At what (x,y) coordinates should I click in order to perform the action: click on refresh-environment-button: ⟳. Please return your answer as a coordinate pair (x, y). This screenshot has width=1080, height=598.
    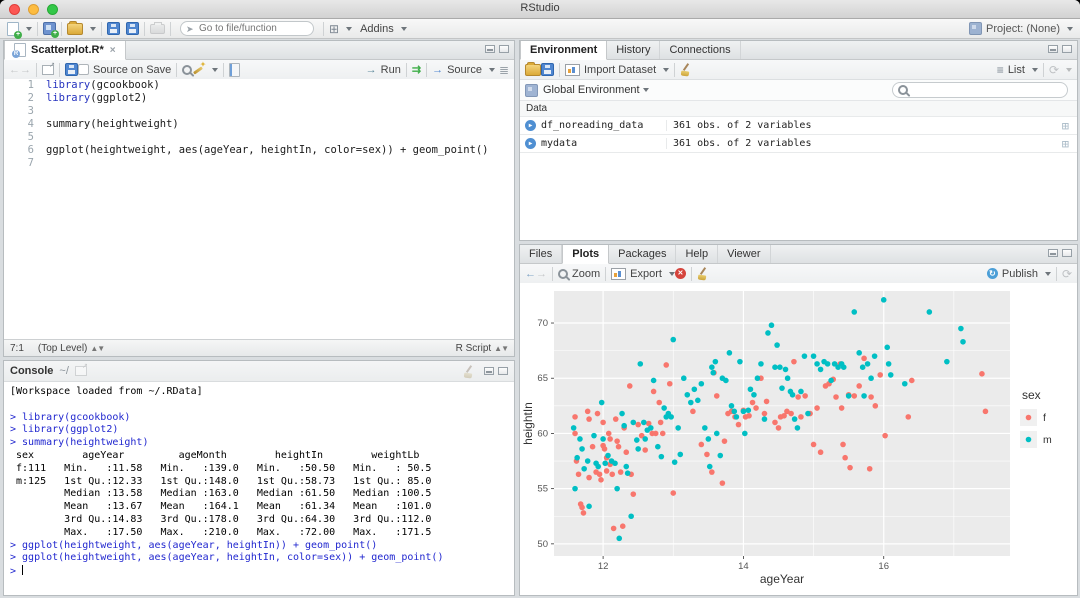
    Looking at the image, I should click on (1060, 70).